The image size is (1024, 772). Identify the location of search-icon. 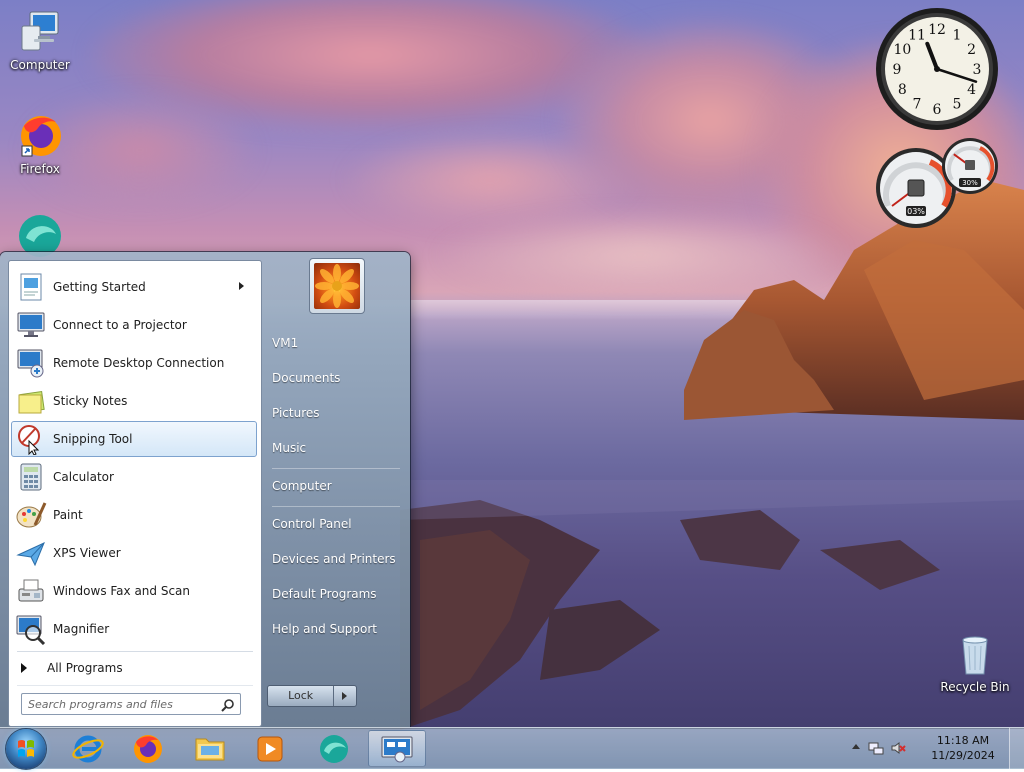
(228, 705).